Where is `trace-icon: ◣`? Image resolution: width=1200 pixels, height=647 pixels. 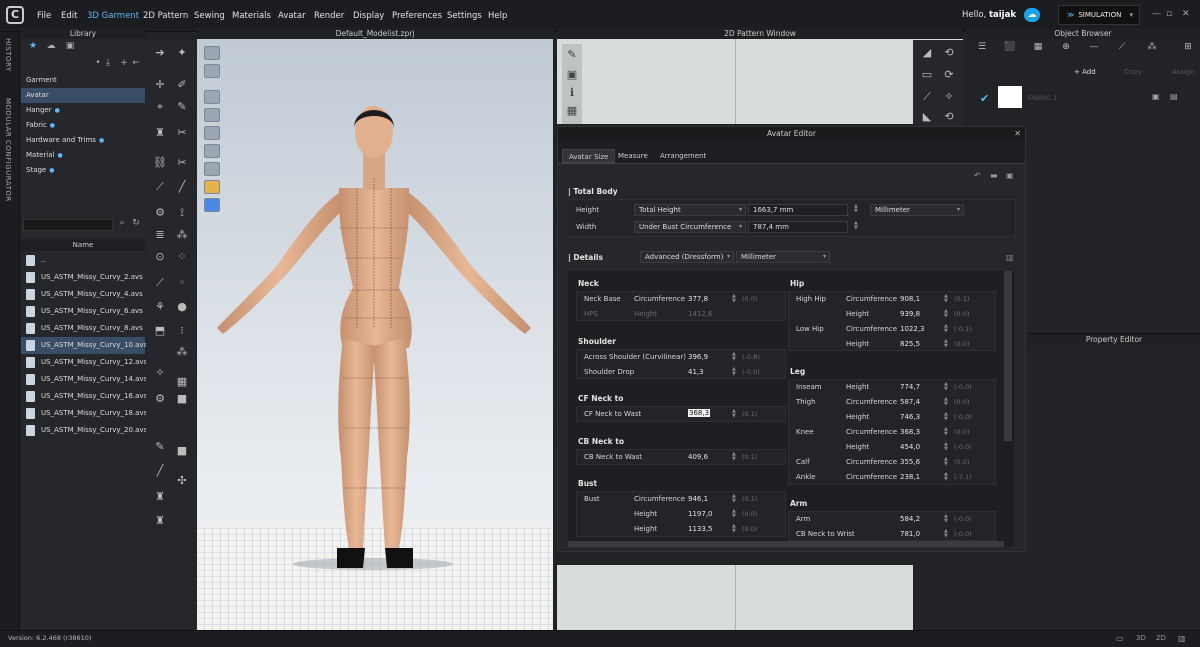 trace-icon: ◣ is located at coordinates (927, 117).